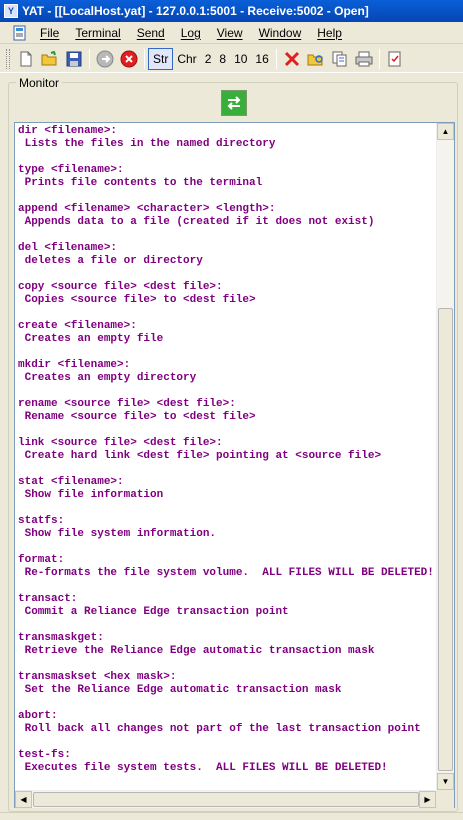  What do you see at coordinates (395, 59) in the screenshot?
I see `format-icon` at bounding box center [395, 59].